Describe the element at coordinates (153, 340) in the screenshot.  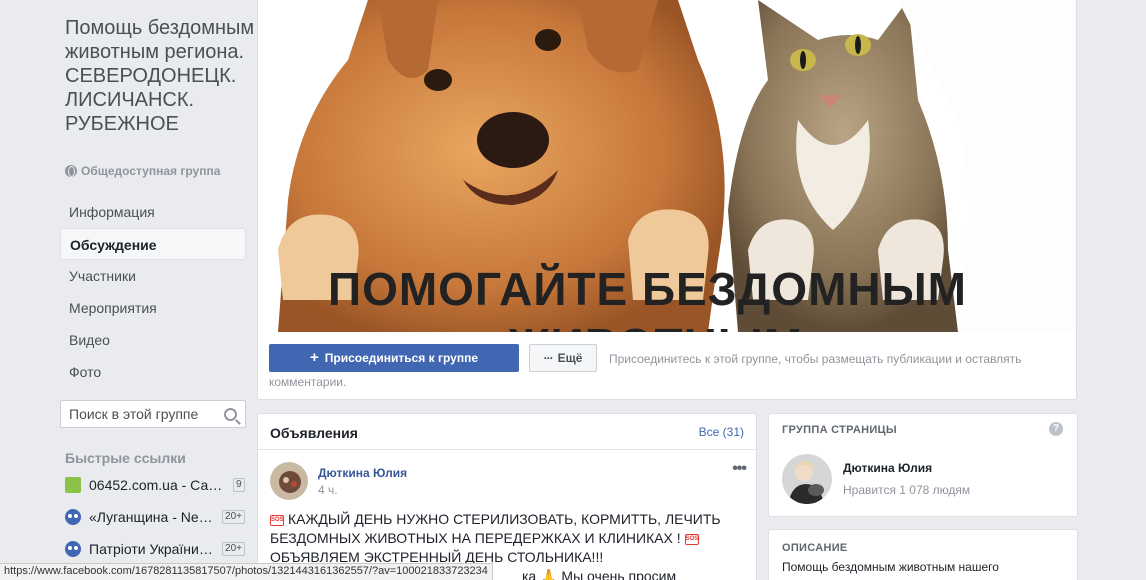
I see `nav-item-video: Видео` at that location.